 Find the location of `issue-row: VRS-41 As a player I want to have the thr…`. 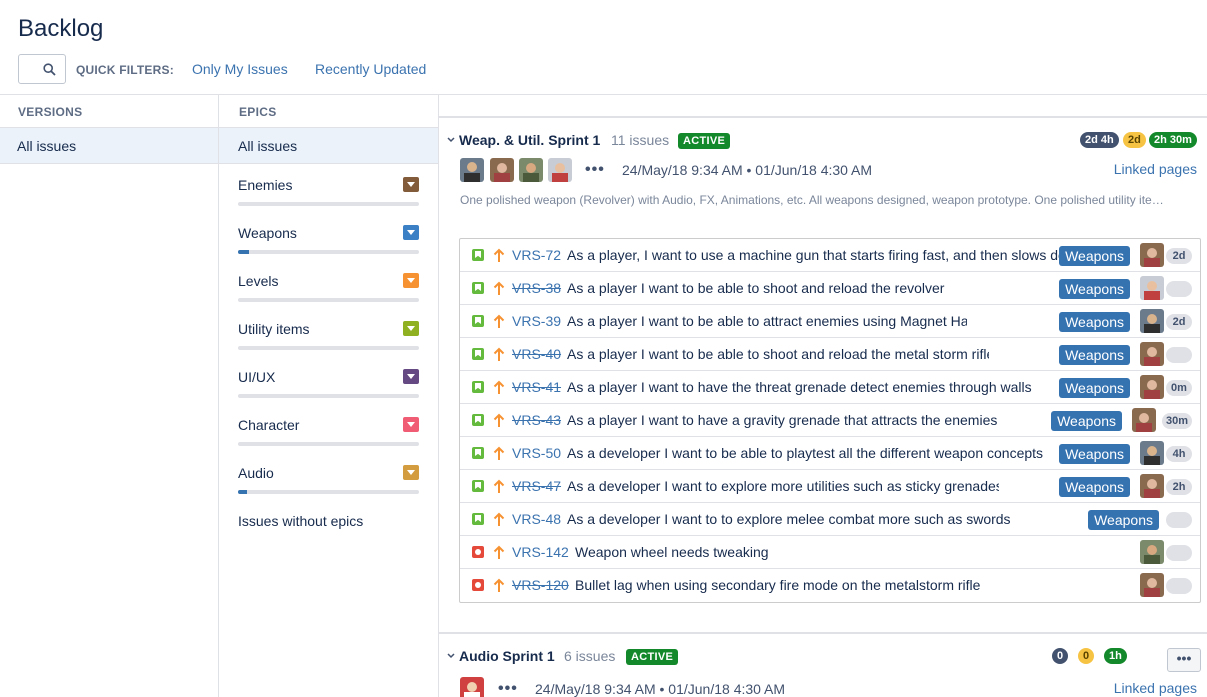

issue-row: VRS-41 As a player I want to have the thr… is located at coordinates (830, 387).